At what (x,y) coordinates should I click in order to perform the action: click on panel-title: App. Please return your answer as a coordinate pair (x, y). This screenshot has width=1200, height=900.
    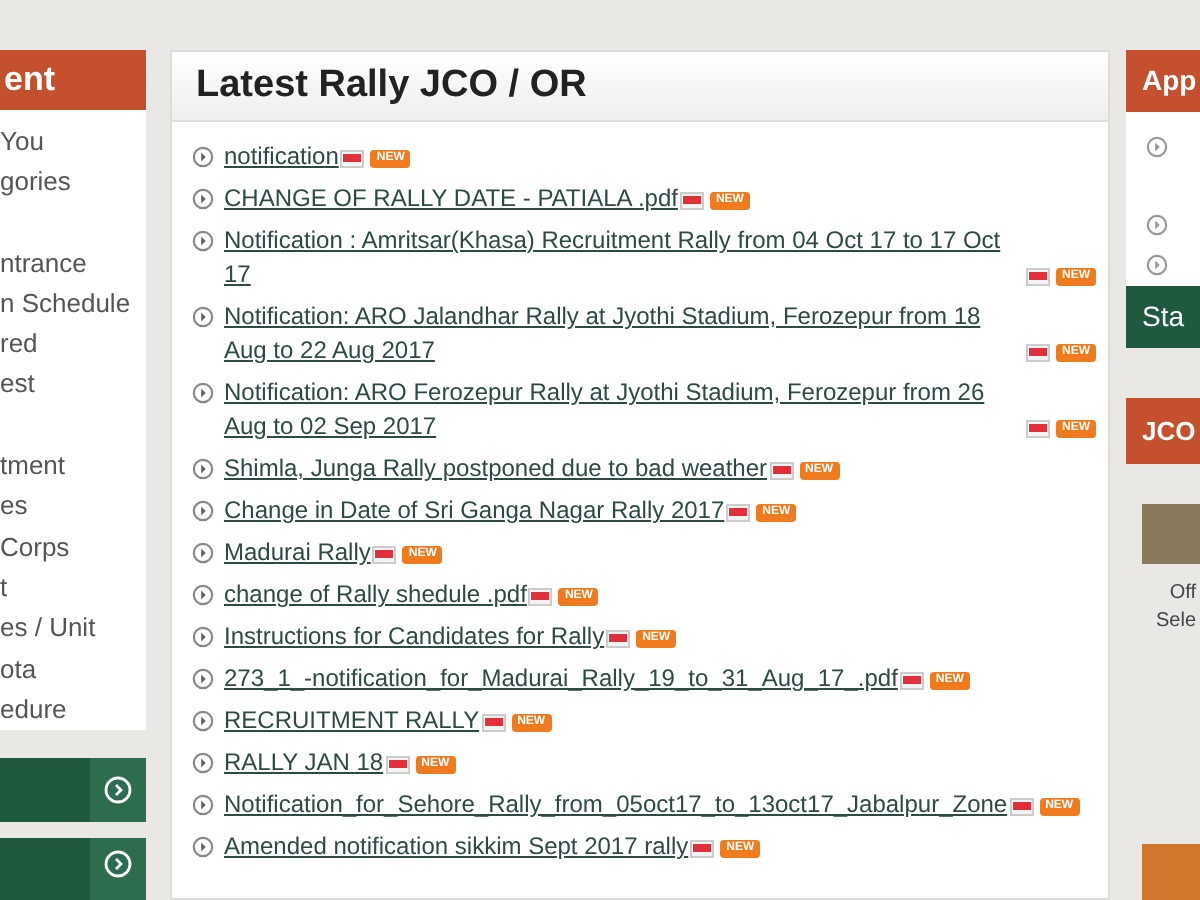
    Looking at the image, I should click on (1163, 81).